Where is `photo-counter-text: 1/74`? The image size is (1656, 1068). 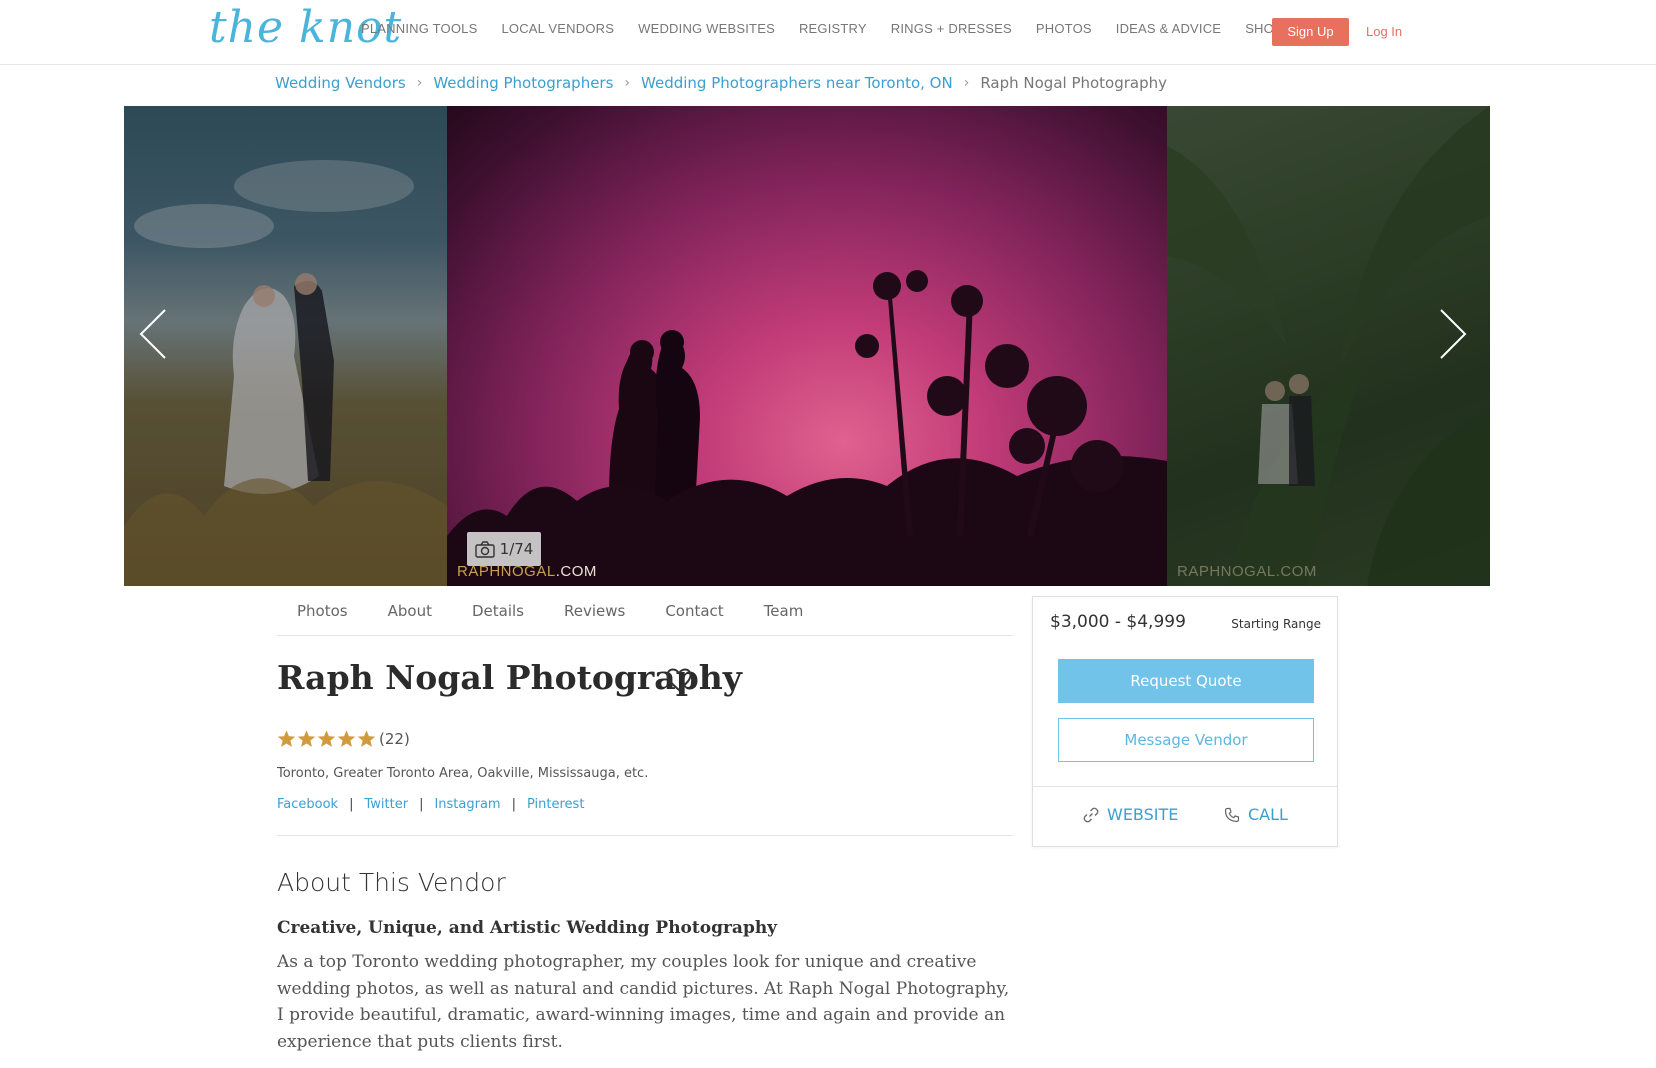
photo-counter-text: 1/74 is located at coordinates (516, 549).